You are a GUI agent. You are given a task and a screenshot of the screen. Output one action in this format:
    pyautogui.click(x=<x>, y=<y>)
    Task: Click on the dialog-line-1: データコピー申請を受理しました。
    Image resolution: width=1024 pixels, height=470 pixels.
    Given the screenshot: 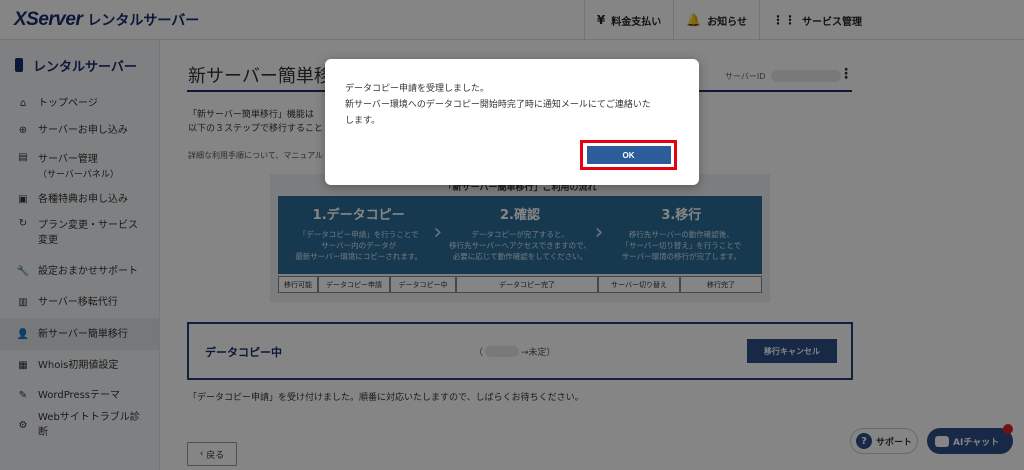 What is the action you would take?
    pyautogui.click(x=417, y=89)
    